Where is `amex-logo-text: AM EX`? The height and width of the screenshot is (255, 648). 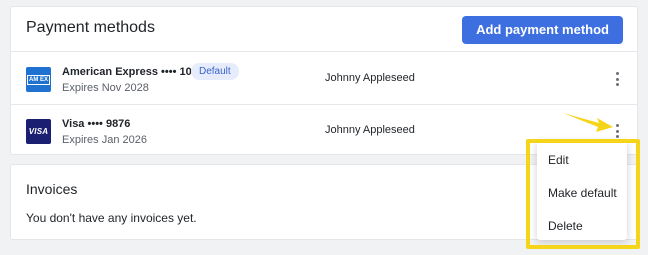 amex-logo-text: AM EX is located at coordinates (38, 79).